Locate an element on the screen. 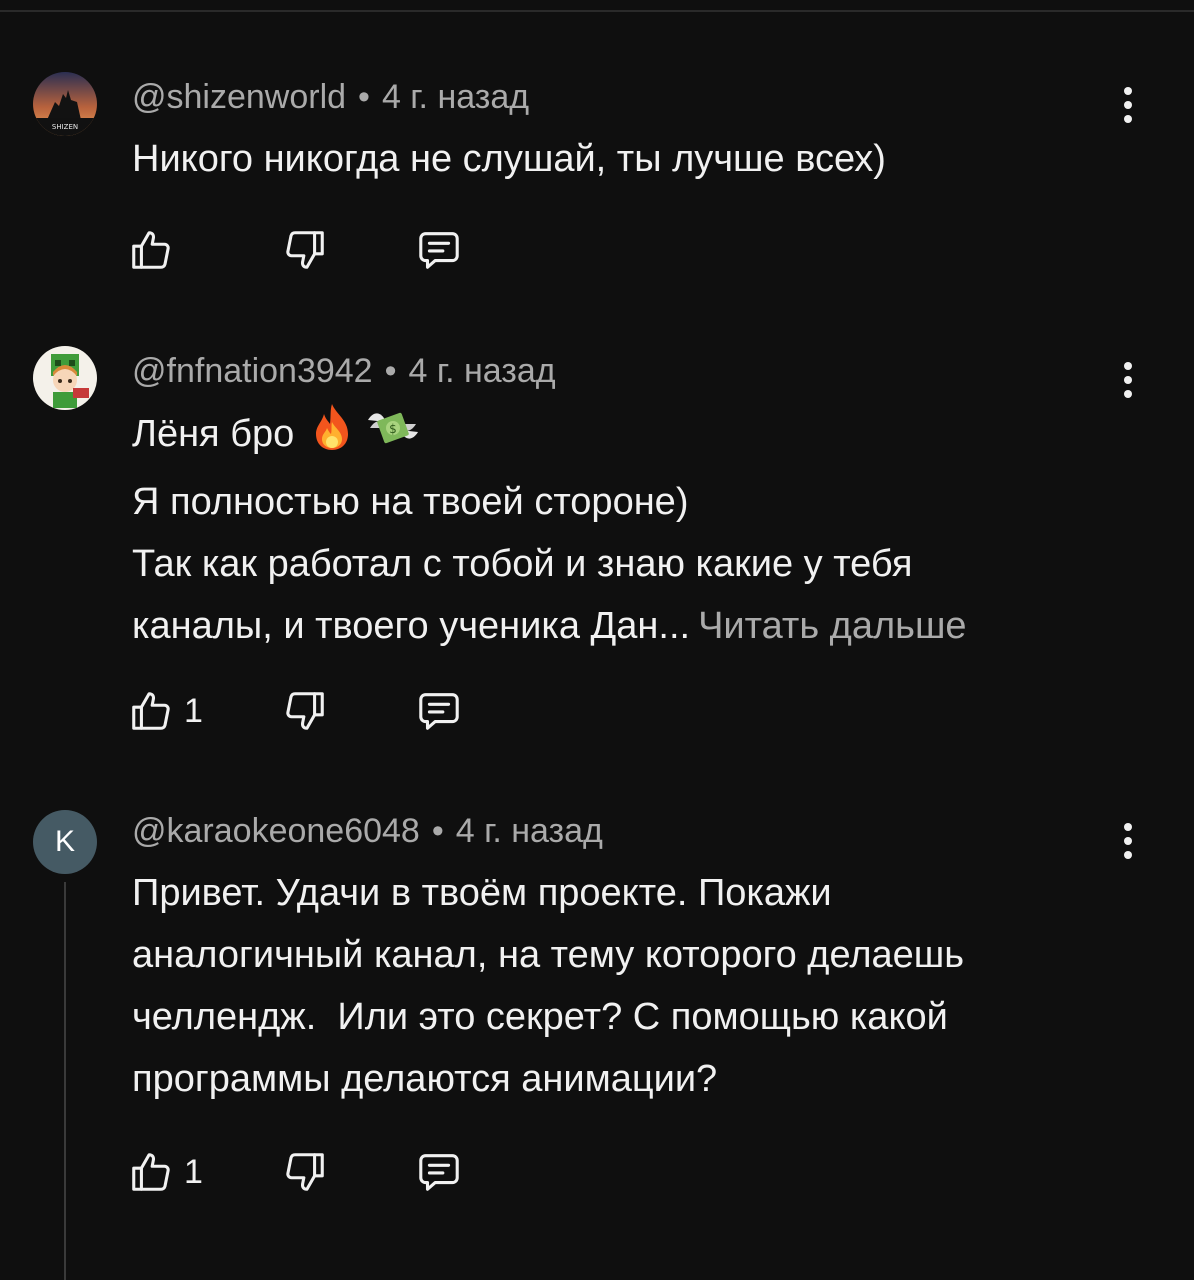 This screenshot has width=1194, height=1280. comment-text-line: Никого никогда не слушай, ты лучше всех) is located at coordinates (509, 159).